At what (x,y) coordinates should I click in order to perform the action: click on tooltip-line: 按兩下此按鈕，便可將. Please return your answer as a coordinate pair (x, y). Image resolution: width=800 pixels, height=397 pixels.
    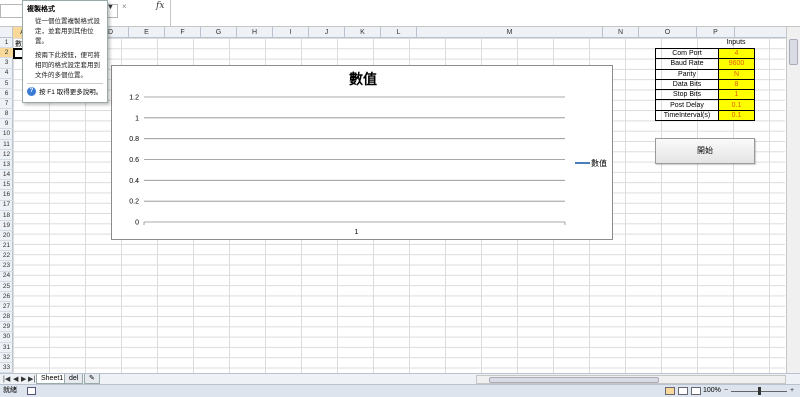
    Looking at the image, I should click on (67, 55).